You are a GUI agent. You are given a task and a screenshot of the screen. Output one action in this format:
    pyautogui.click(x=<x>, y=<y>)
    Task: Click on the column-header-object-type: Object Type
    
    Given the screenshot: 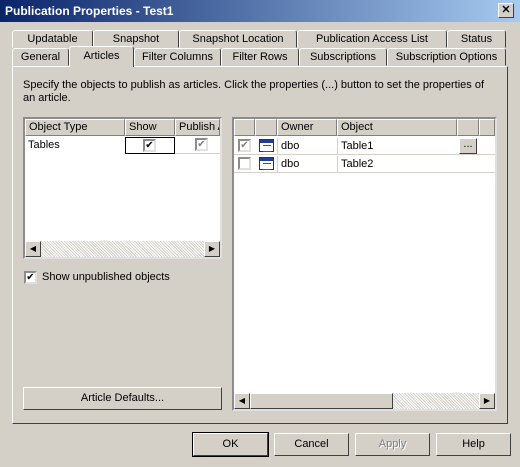 What is the action you would take?
    pyautogui.click(x=75, y=127)
    